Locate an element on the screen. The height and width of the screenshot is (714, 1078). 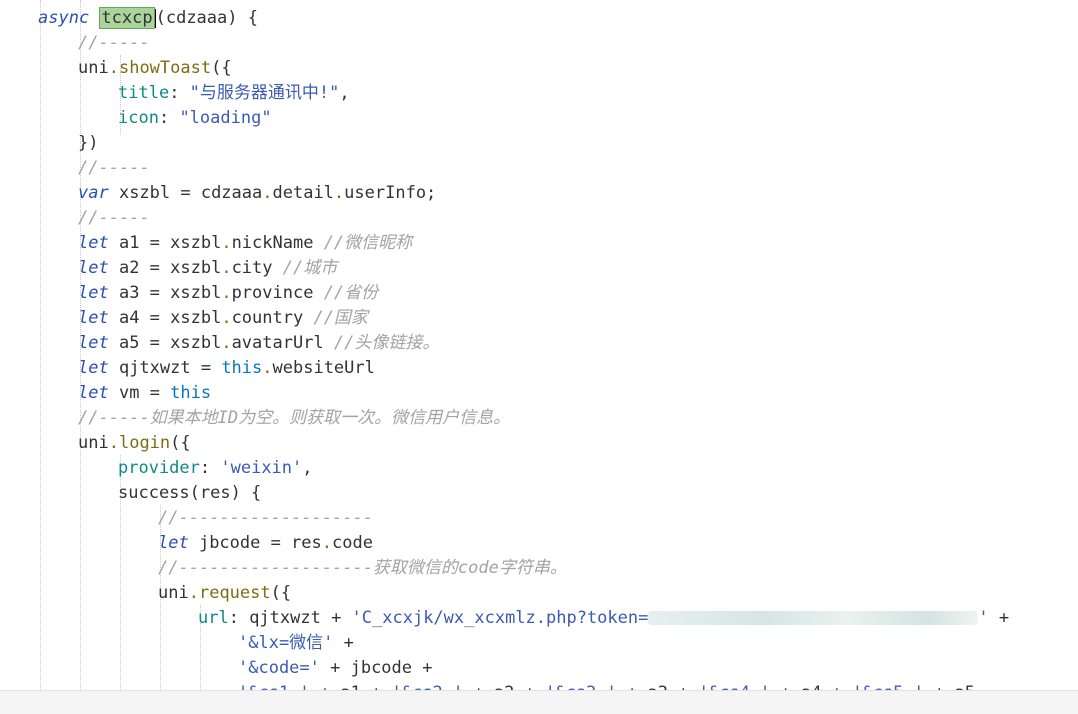
code-line: uni.request({ is located at coordinates (224, 593).